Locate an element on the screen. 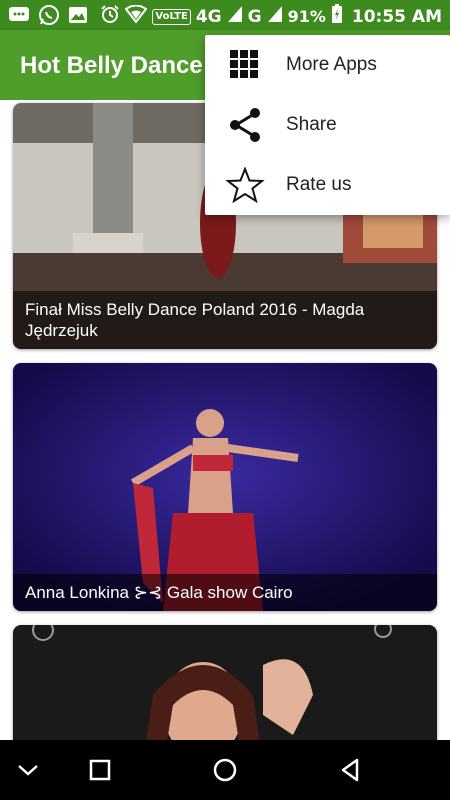 The image size is (450, 800). status-right-icons: VoLTE 4G G 91% 10:55 AM is located at coordinates (271, 16).